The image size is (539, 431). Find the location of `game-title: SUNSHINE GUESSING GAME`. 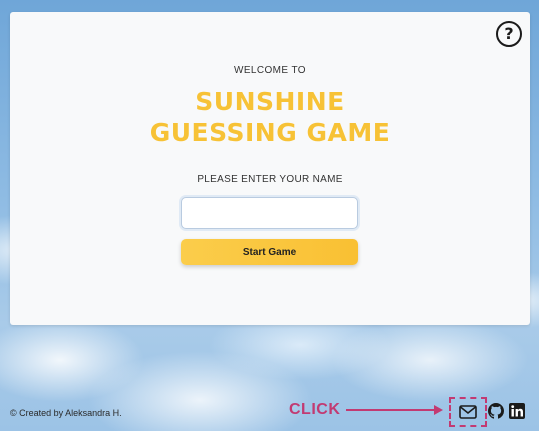

game-title: SUNSHINE GUESSING GAME is located at coordinates (270, 117).